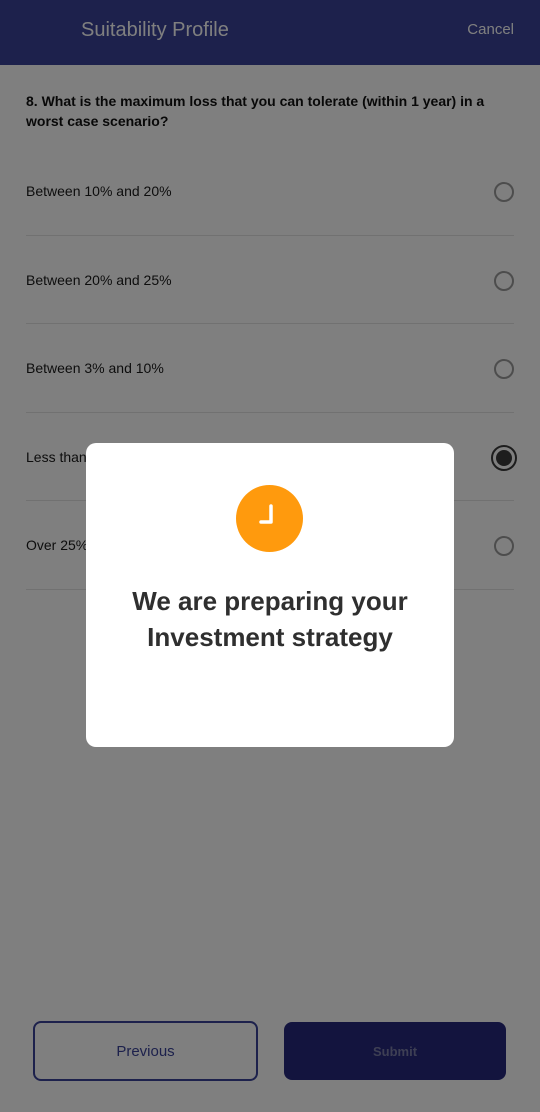 This screenshot has width=540, height=1112. I want to click on clock-icon, so click(269, 518).